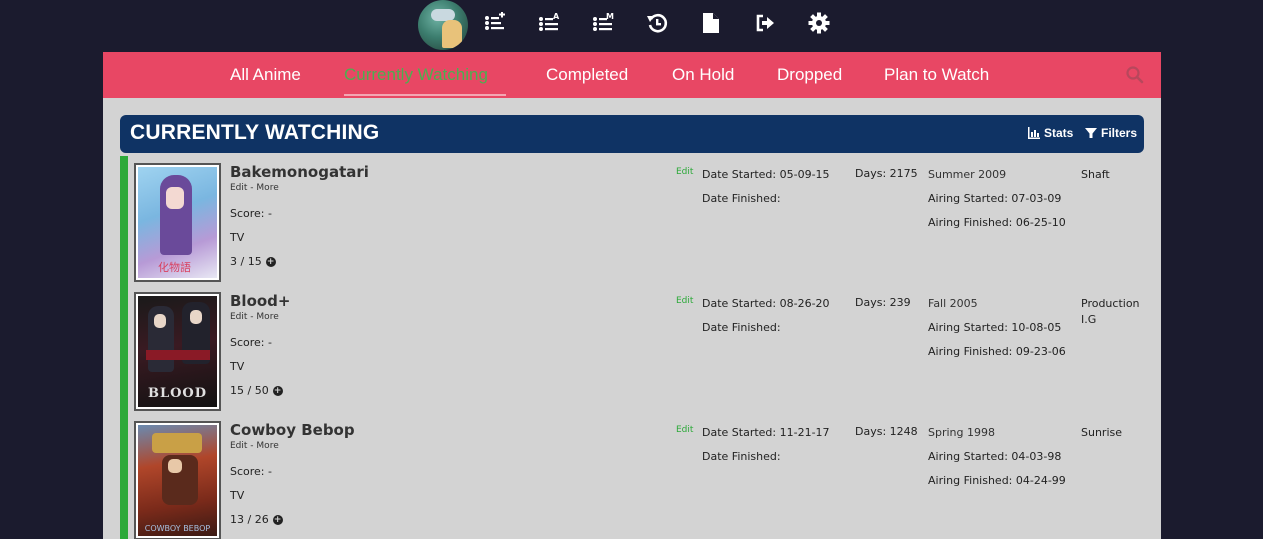 The image size is (1263, 539). I want to click on anime-poster: BLOOD, so click(177, 351).